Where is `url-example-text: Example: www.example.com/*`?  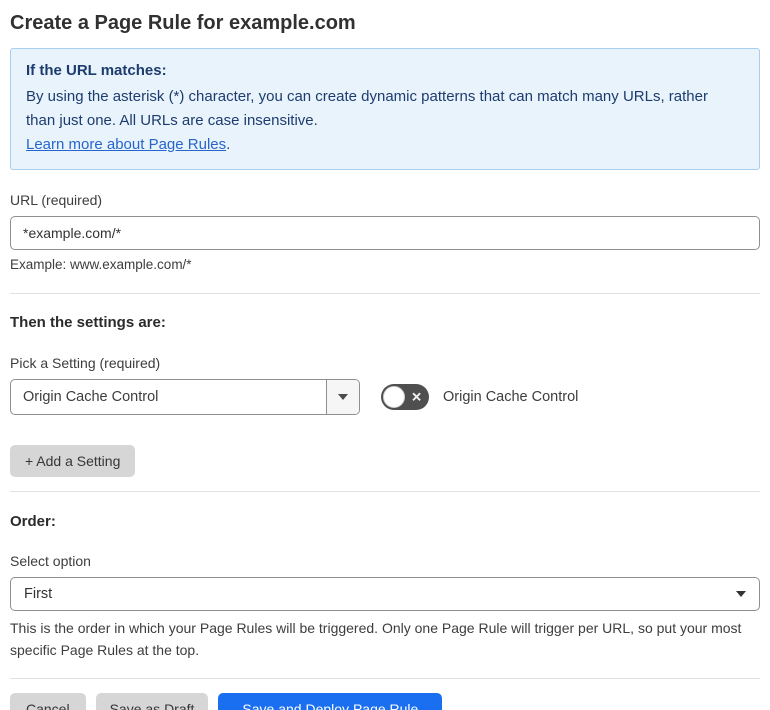
url-example-text: Example: www.example.com/* is located at coordinates (101, 264).